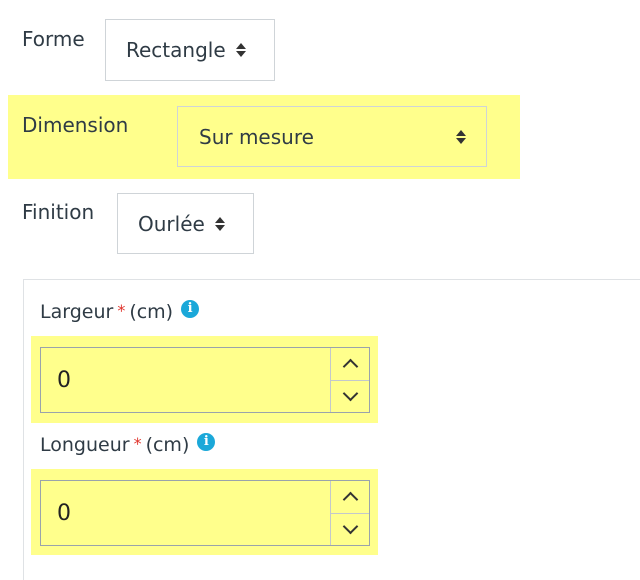 The width and height of the screenshot is (640, 580). Describe the element at coordinates (64, 380) in the screenshot. I see `largeur-value: 0` at that location.